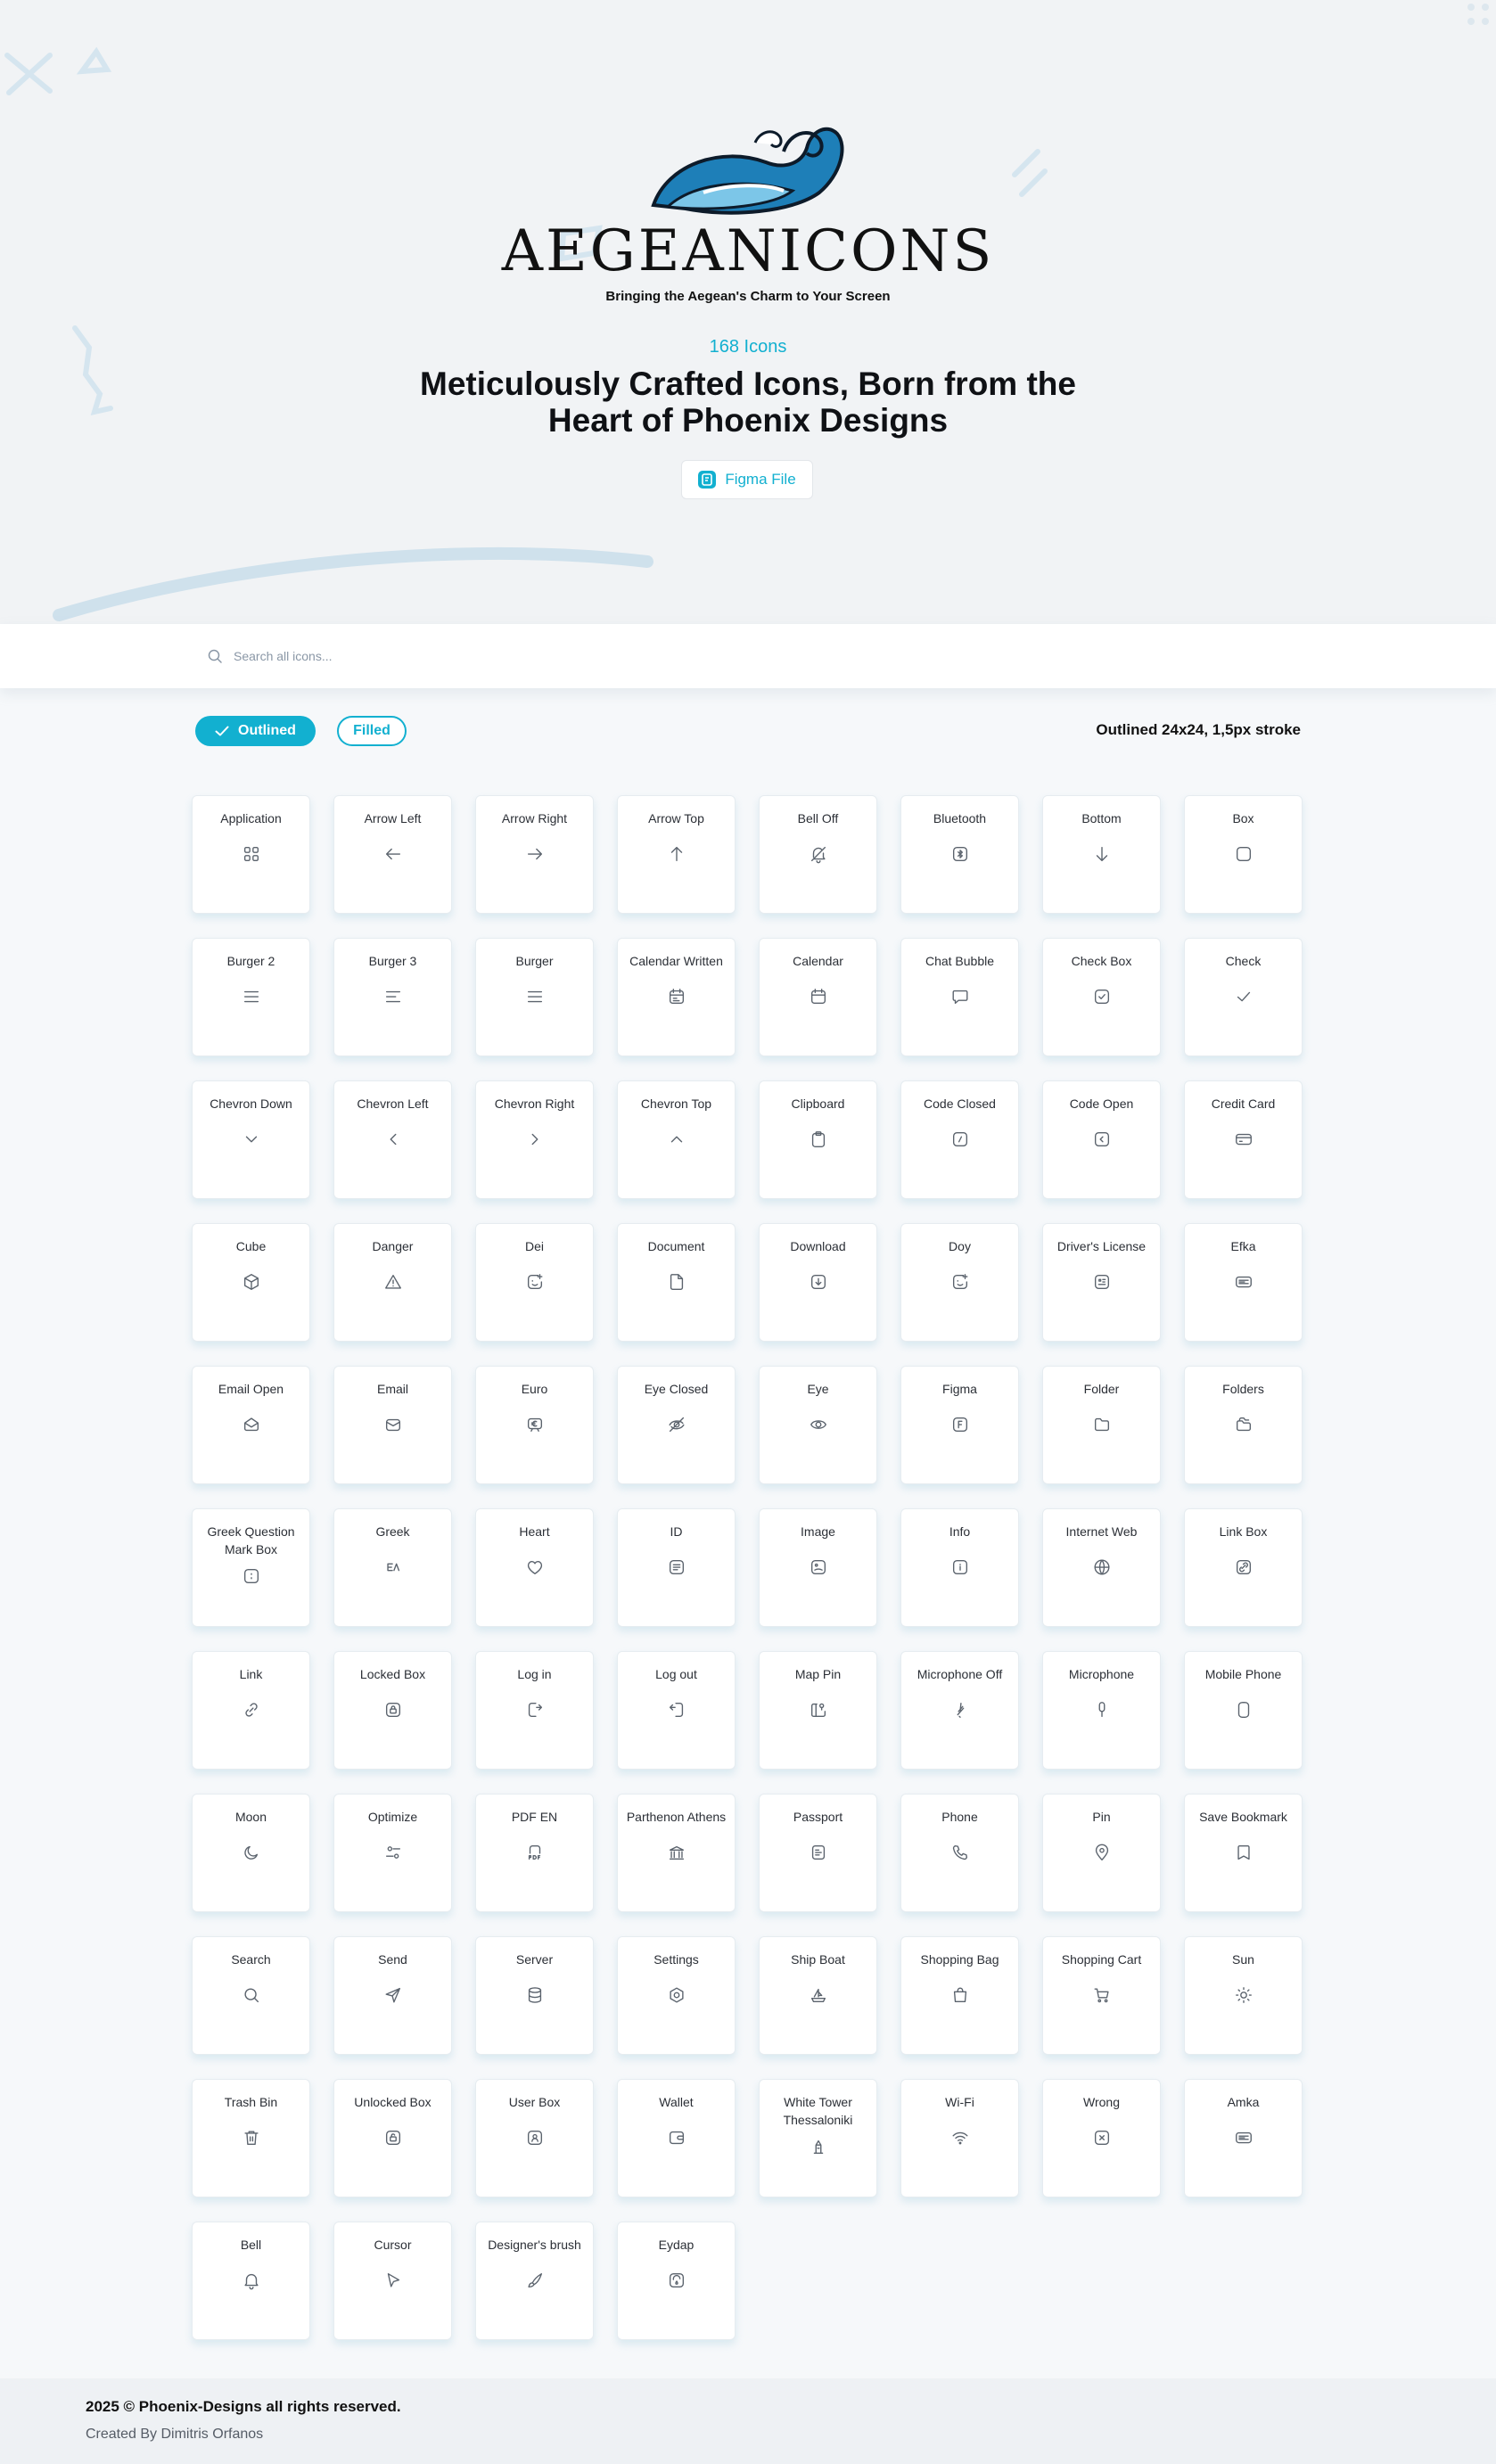  Describe the element at coordinates (676, 2281) in the screenshot. I see `icon-card-eydap: Eydap` at that location.